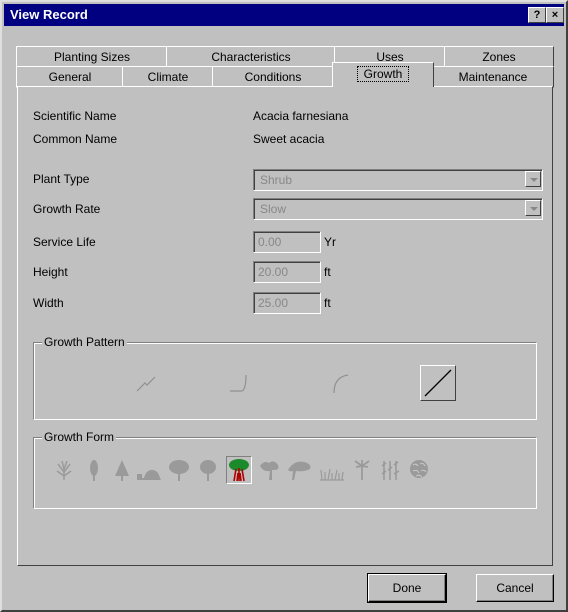 The height and width of the screenshot is (612, 568). What do you see at coordinates (273, 77) in the screenshot?
I see `tab-conditions: Conditions` at bounding box center [273, 77].